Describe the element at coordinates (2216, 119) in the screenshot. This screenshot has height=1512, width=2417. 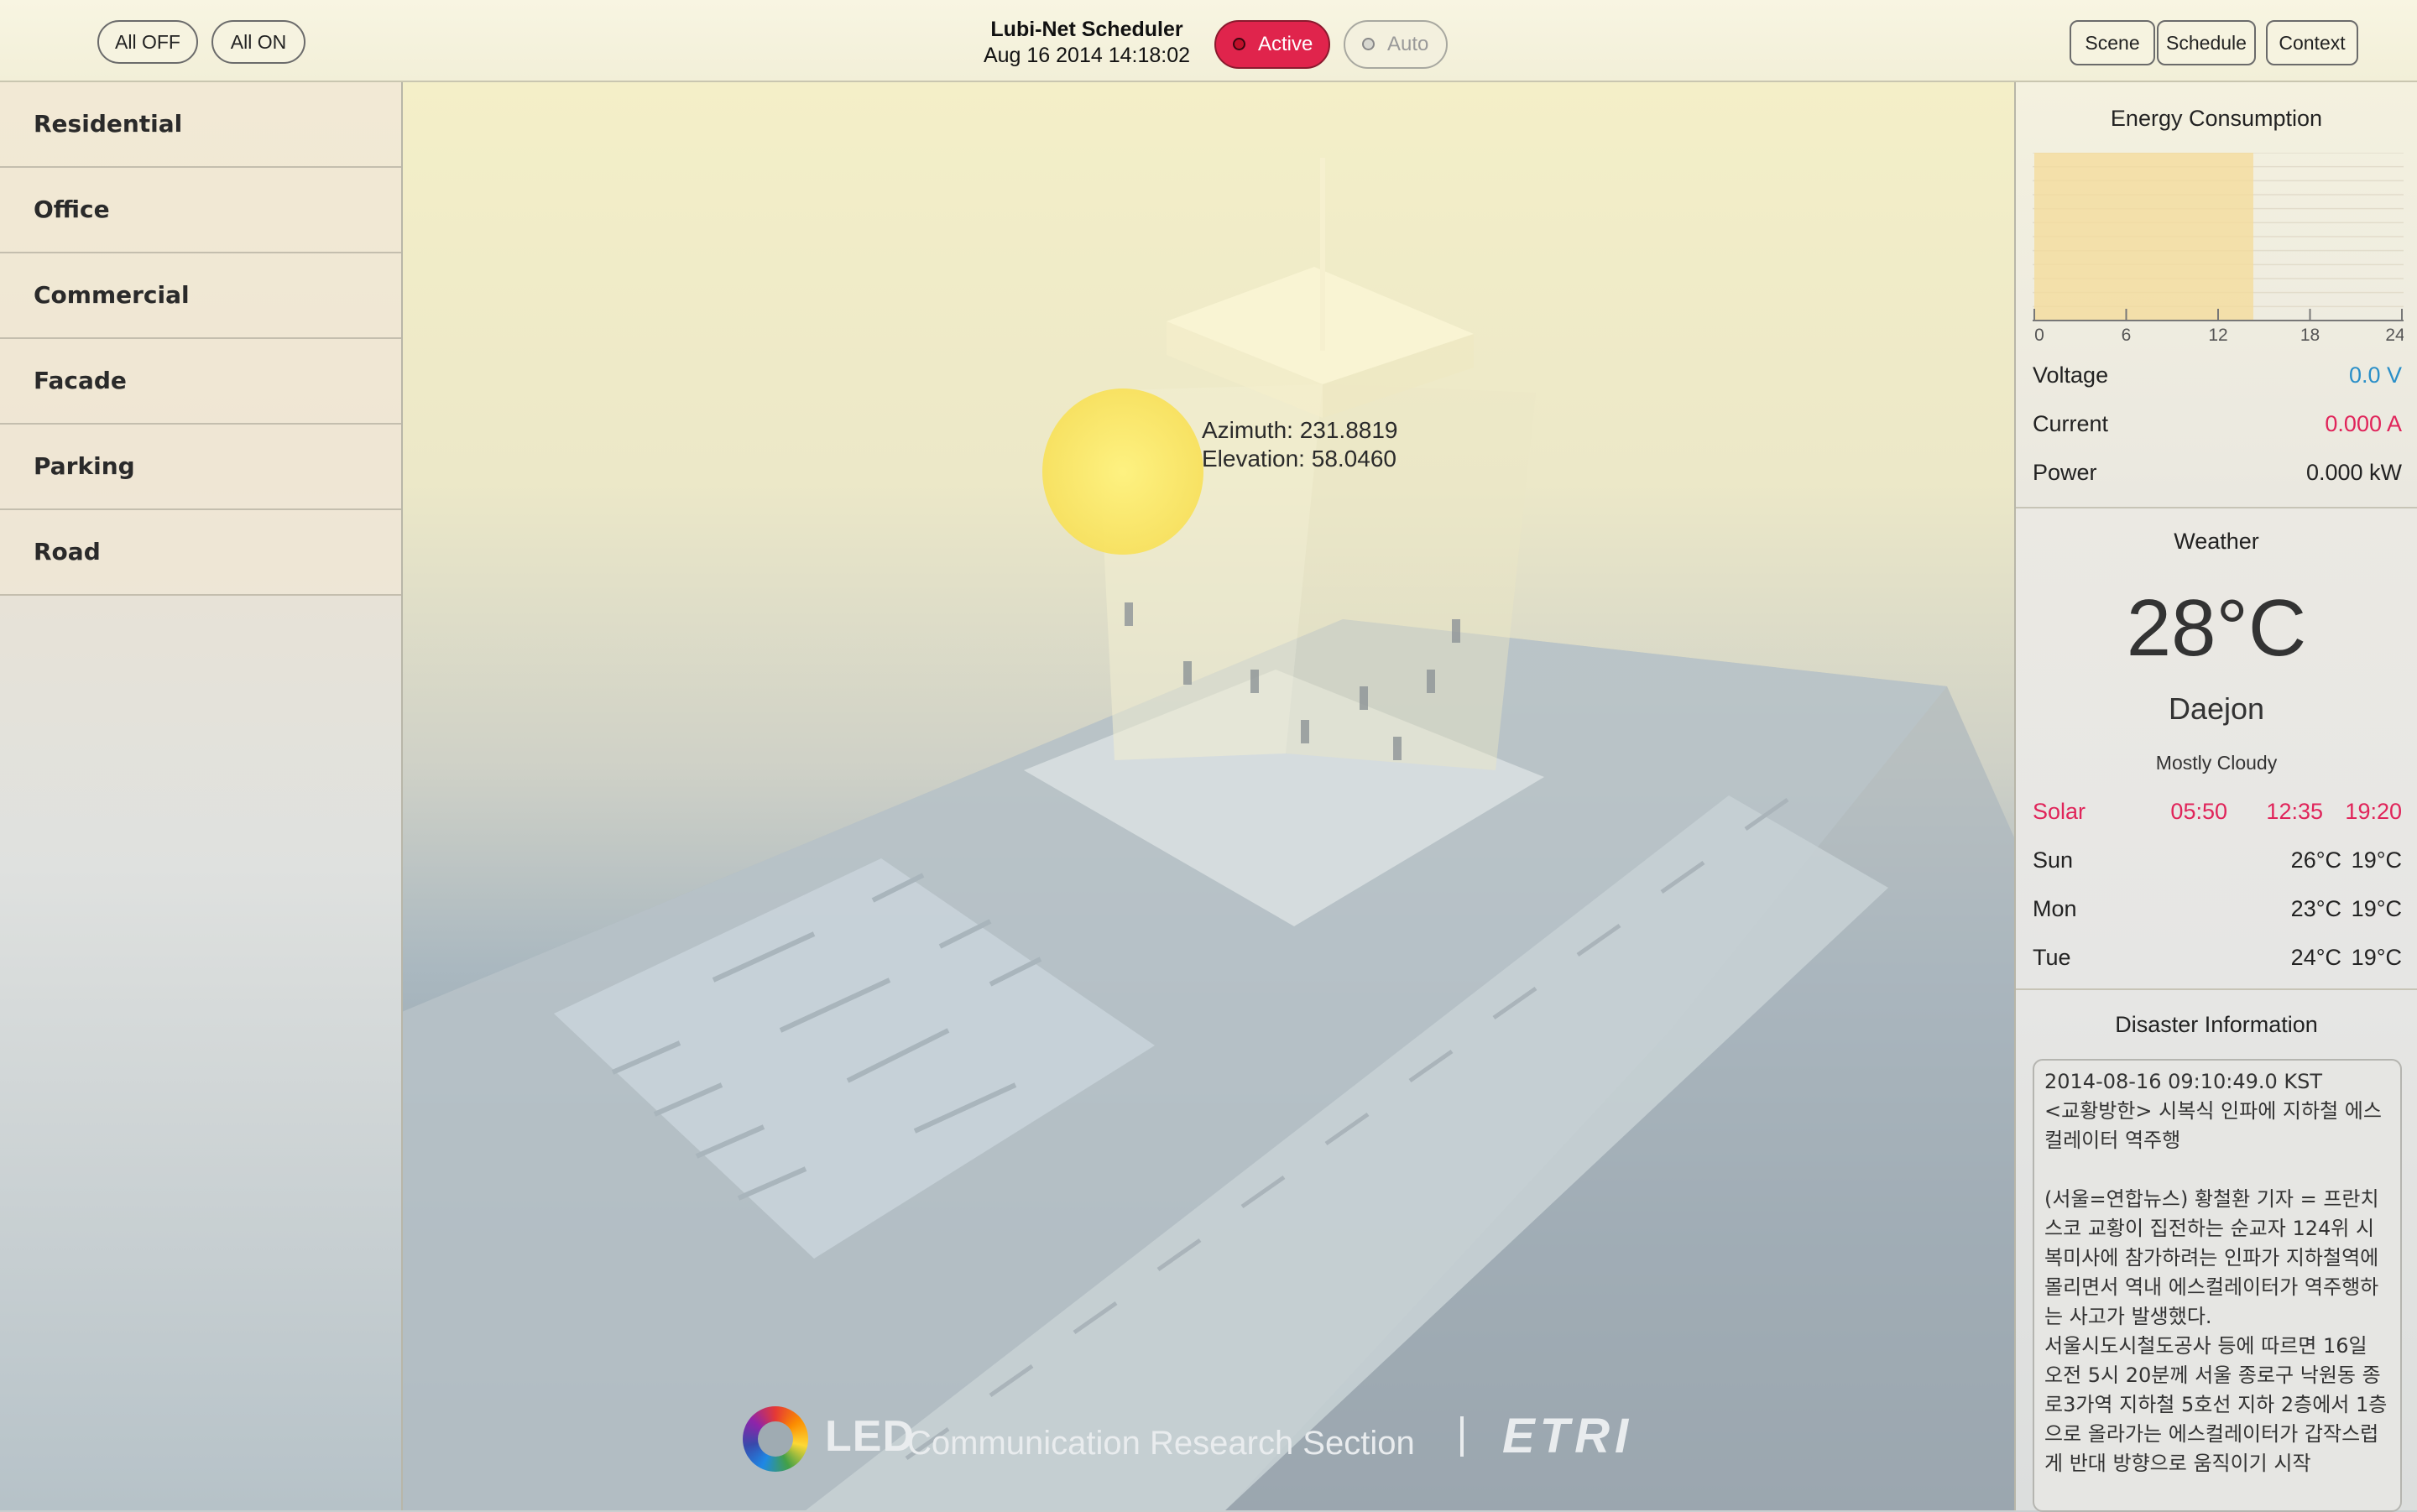
I see `energy-title: Energy Consumption` at that location.